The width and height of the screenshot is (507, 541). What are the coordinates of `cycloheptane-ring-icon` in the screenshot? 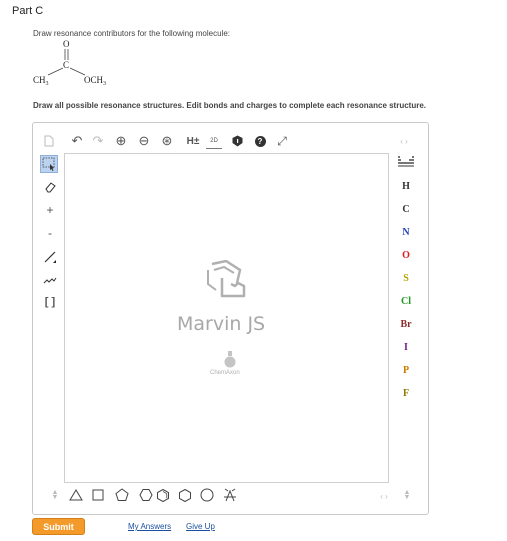 It's located at (207, 495).